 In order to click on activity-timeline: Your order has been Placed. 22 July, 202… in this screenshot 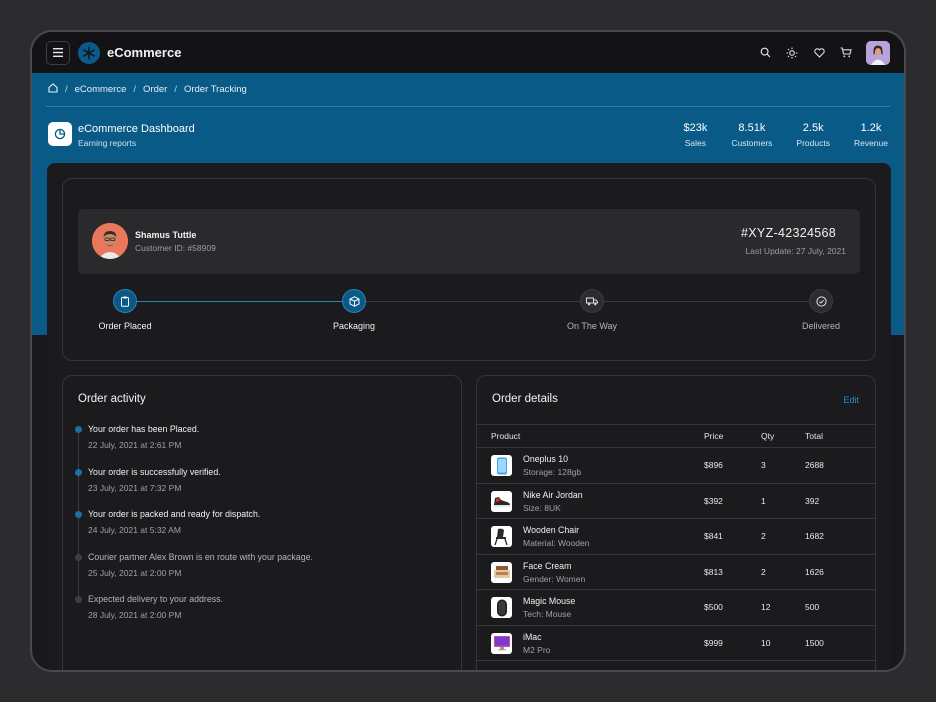, I will do `click(261, 530)`.